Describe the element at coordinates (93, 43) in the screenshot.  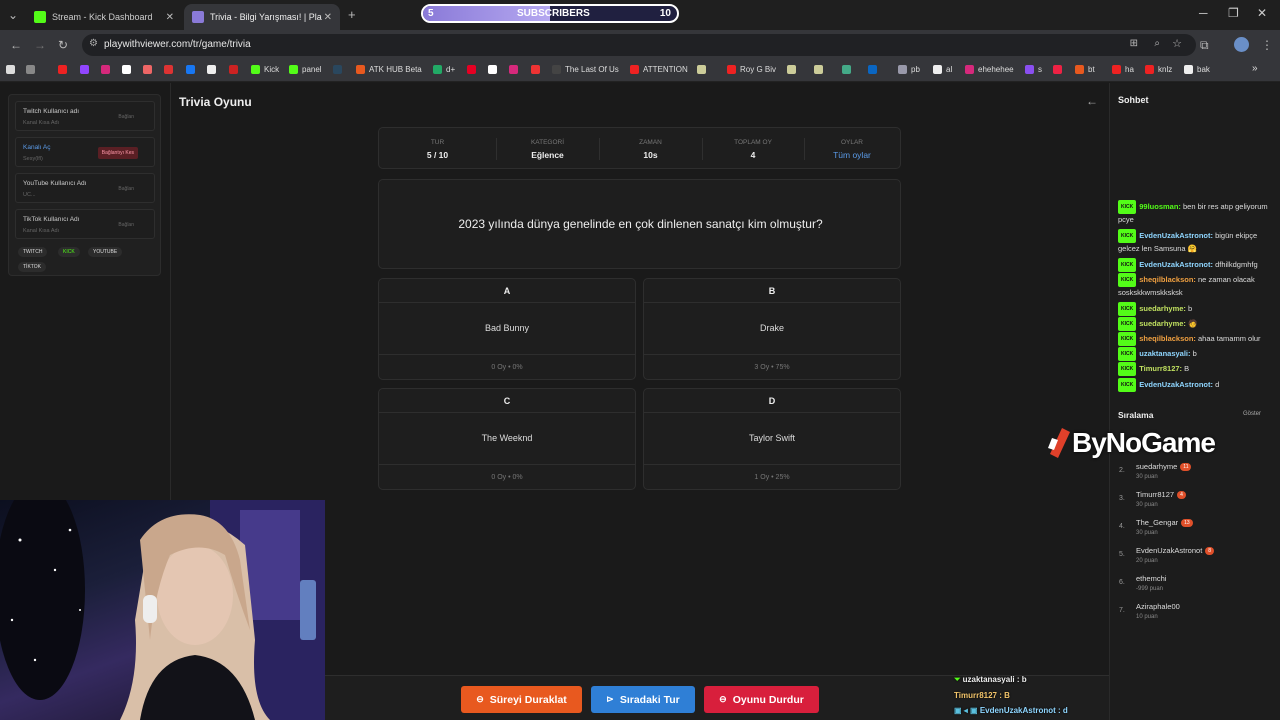
I see `site-info-icon: ⚙` at that location.